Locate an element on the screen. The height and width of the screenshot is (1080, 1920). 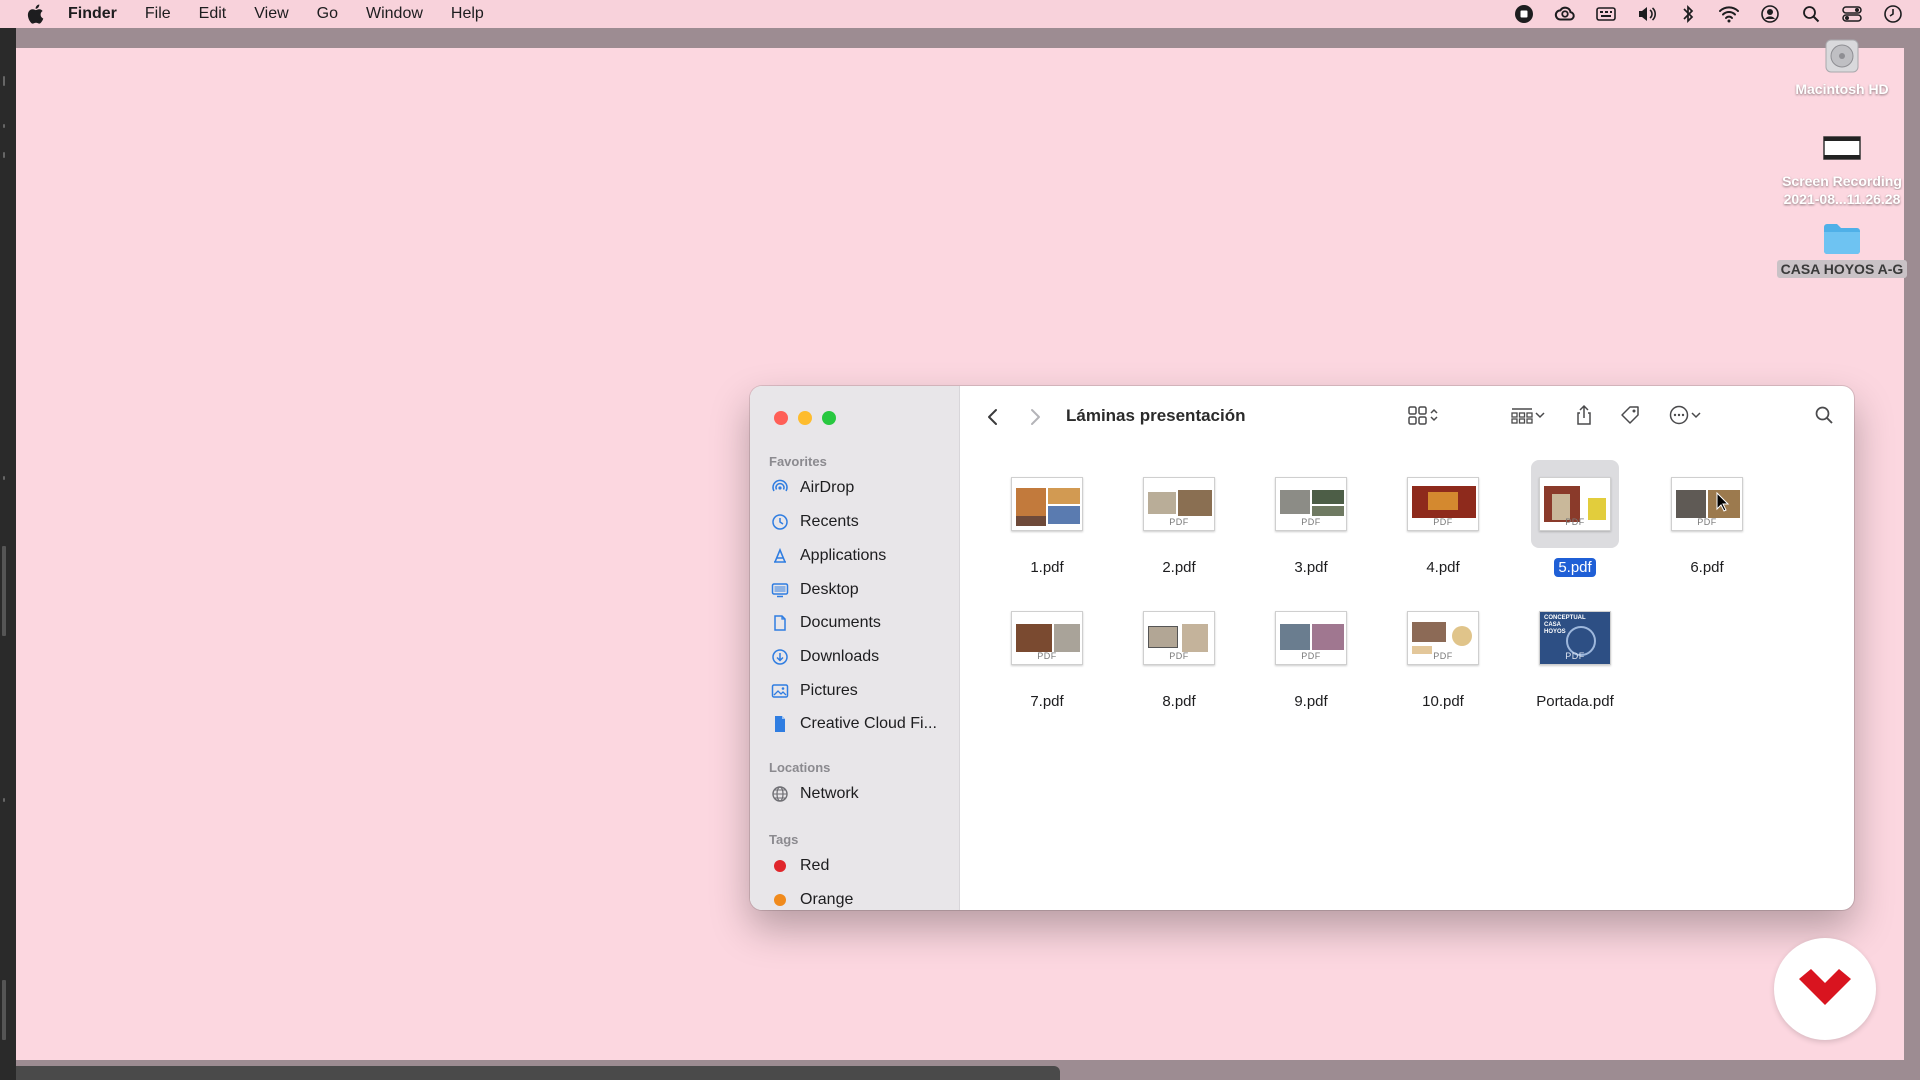
sidebar-item-pictures: Pictures is located at coordinates (860, 691).